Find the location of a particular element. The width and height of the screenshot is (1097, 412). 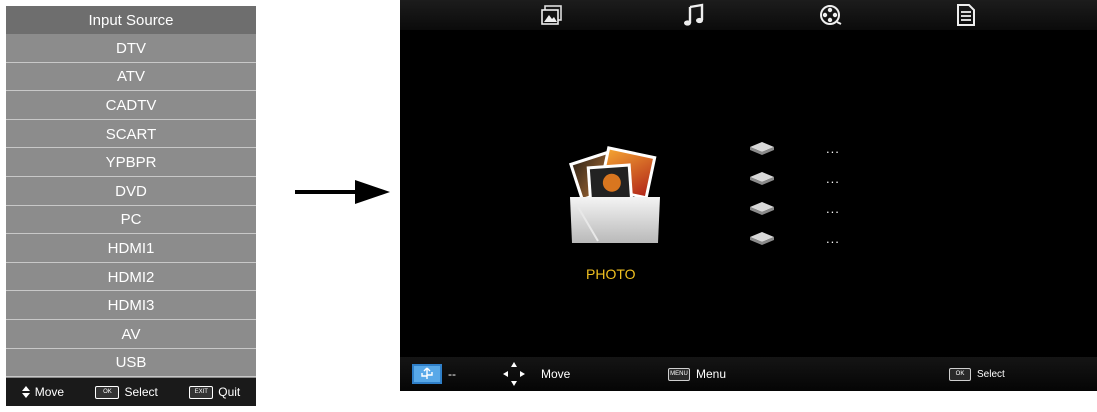

source-label: DTV is located at coordinates (131, 48).